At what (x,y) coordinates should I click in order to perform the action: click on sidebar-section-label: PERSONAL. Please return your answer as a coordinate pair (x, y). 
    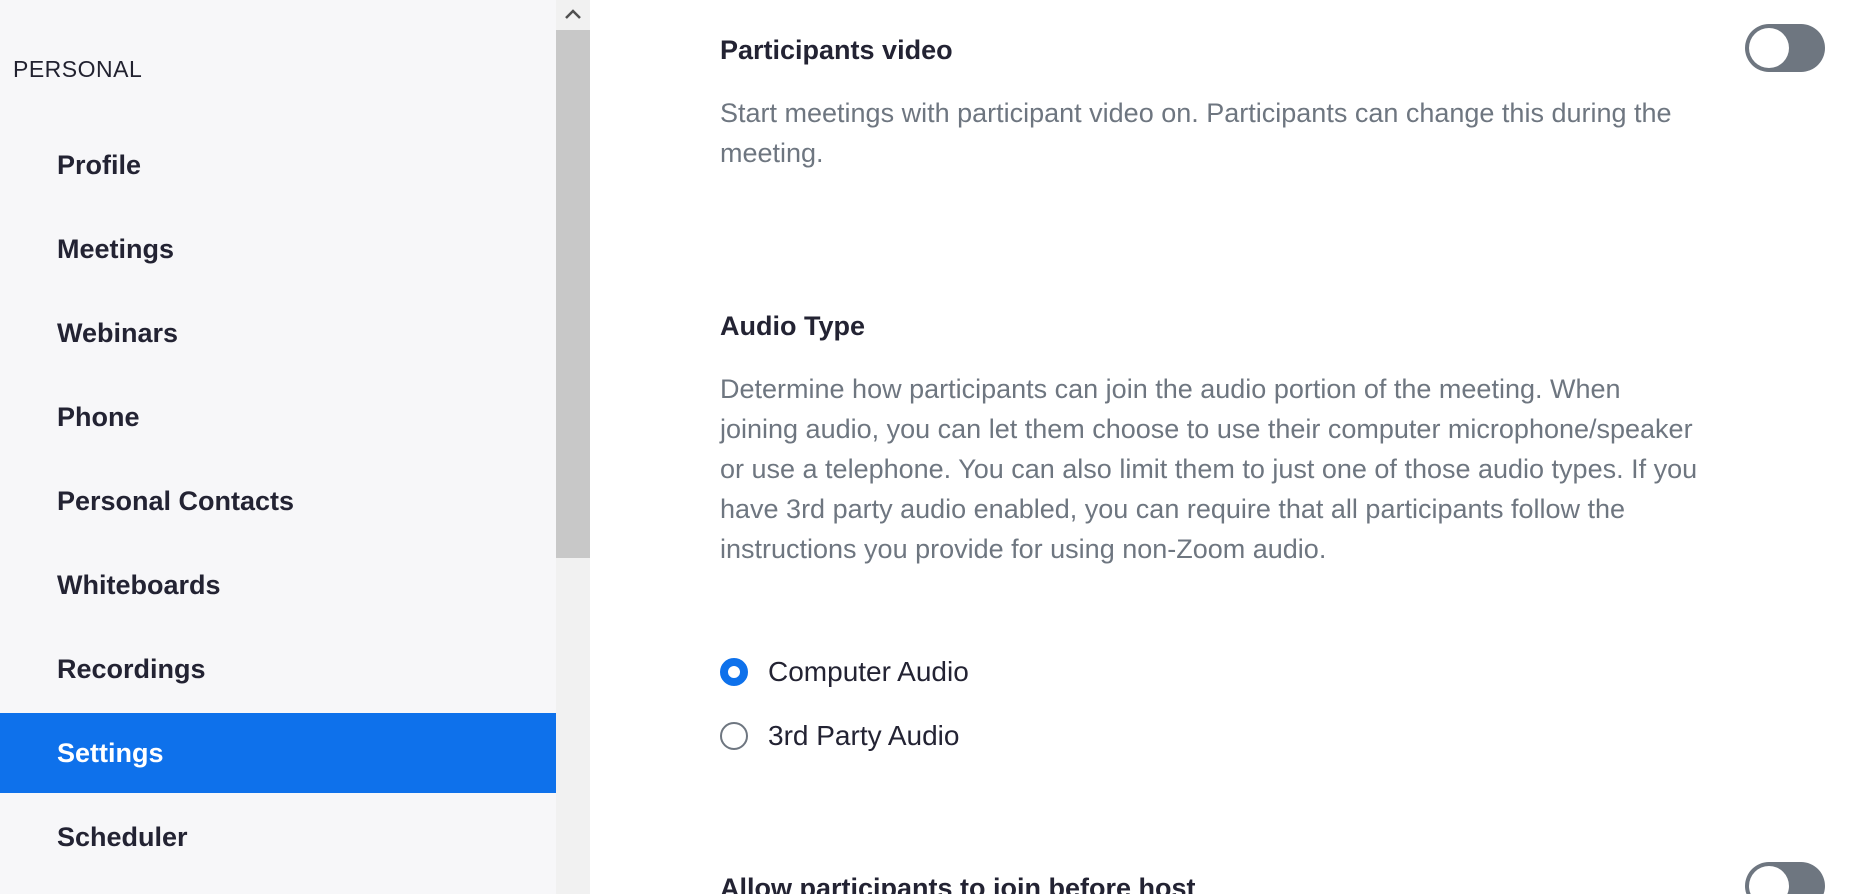
    Looking at the image, I should click on (78, 69).